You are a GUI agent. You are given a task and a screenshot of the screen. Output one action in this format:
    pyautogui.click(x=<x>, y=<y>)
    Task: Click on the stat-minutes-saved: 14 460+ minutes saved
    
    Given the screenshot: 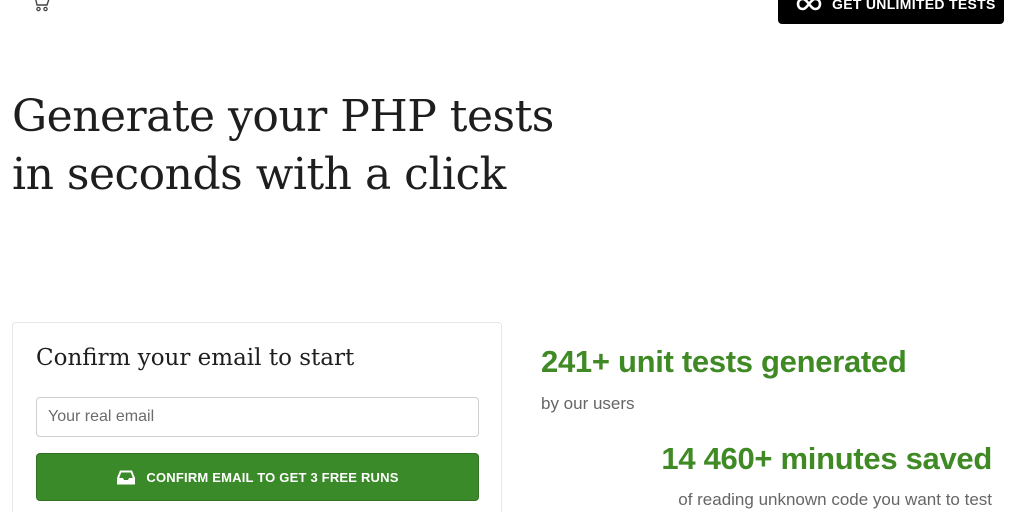 What is the action you would take?
    pyautogui.click(x=826, y=458)
    